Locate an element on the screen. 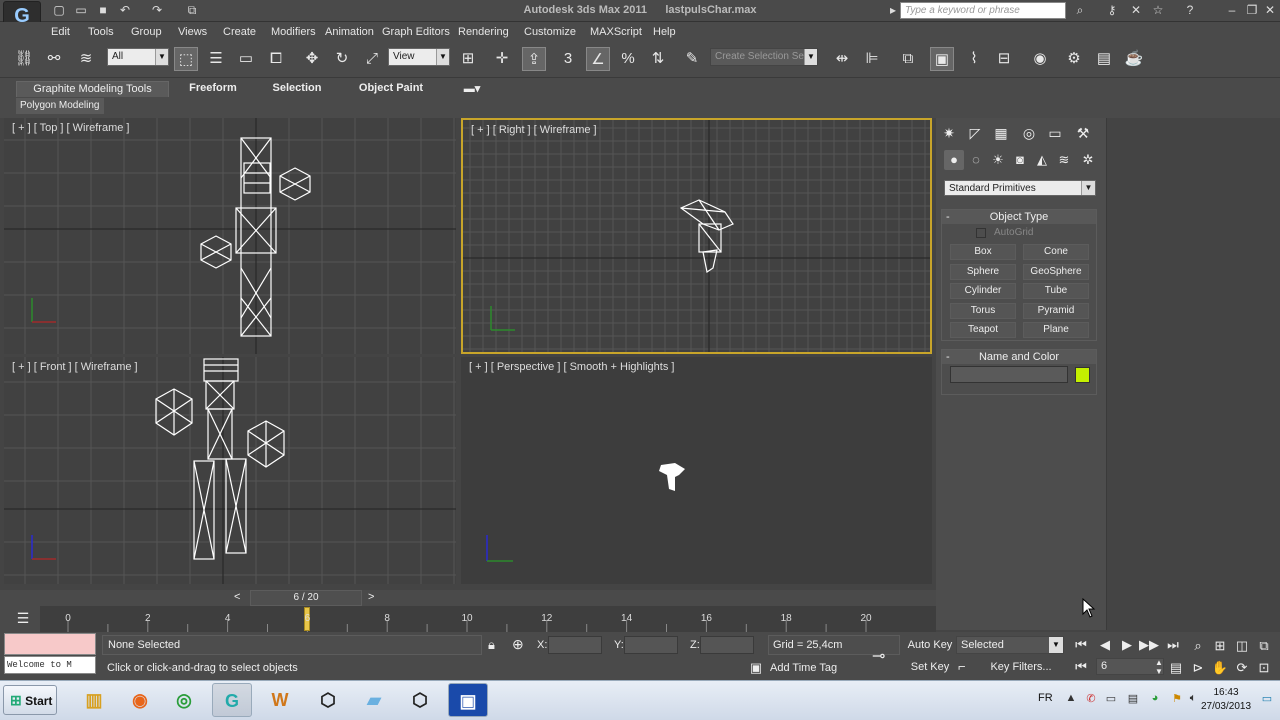  windows-app-icon: ▣ is located at coordinates (468, 700).